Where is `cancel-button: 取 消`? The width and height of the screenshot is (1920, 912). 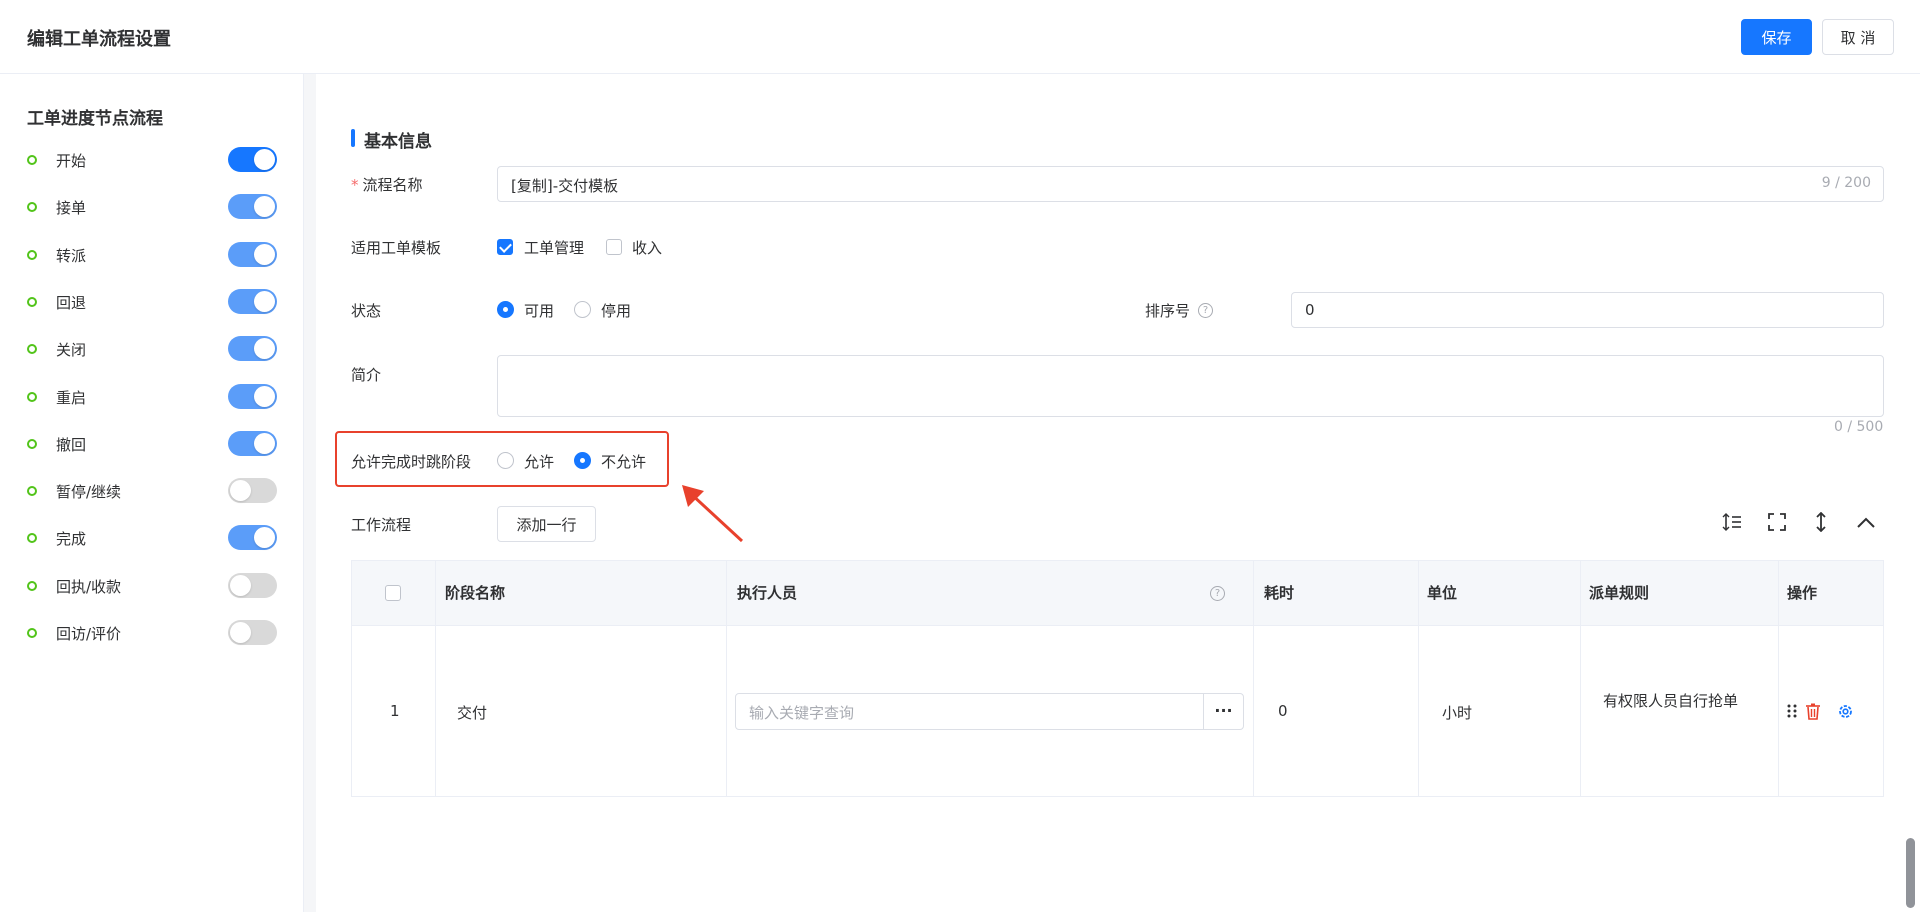 cancel-button: 取 消 is located at coordinates (1858, 37).